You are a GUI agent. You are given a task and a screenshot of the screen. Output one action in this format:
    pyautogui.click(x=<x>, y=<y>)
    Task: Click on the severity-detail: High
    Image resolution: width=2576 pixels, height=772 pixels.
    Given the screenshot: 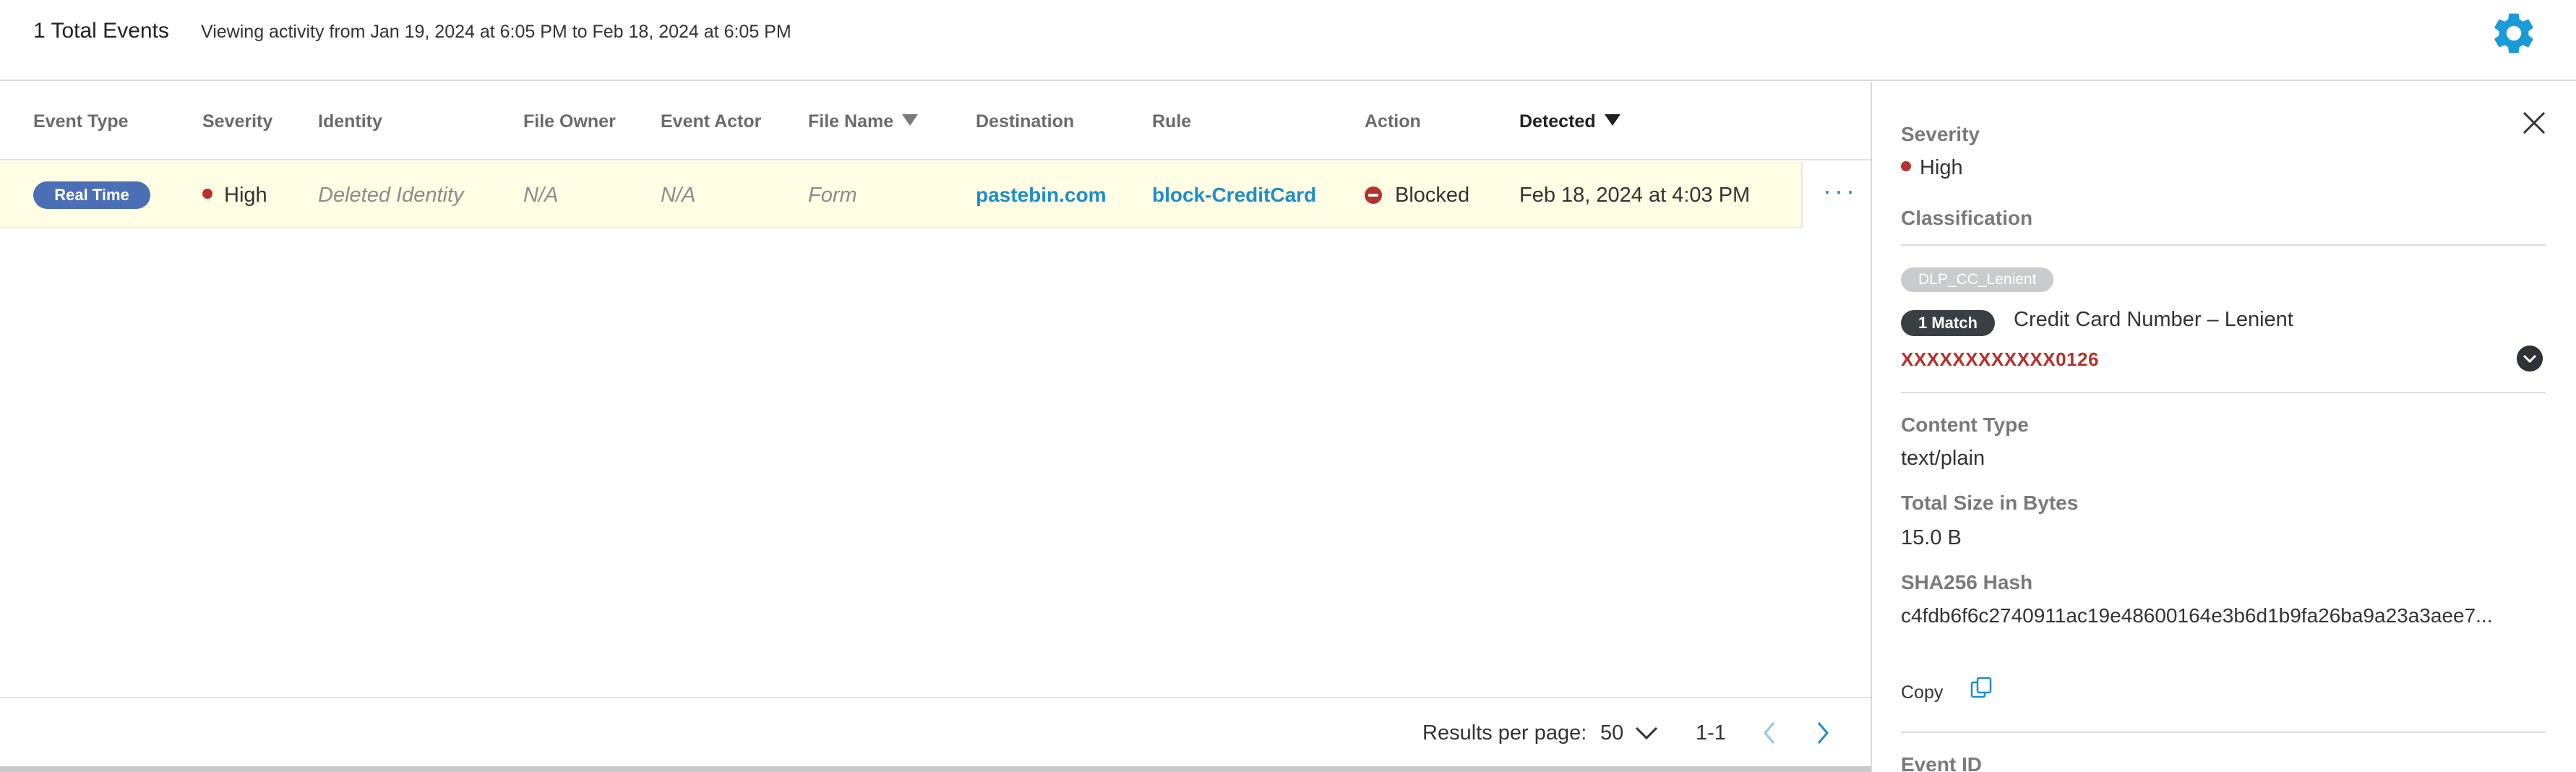 What is the action you would take?
    pyautogui.click(x=1932, y=168)
    